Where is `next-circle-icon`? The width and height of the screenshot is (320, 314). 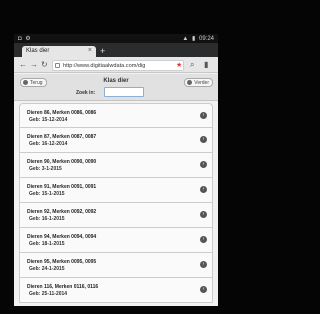 next-circle-icon is located at coordinates (190, 82).